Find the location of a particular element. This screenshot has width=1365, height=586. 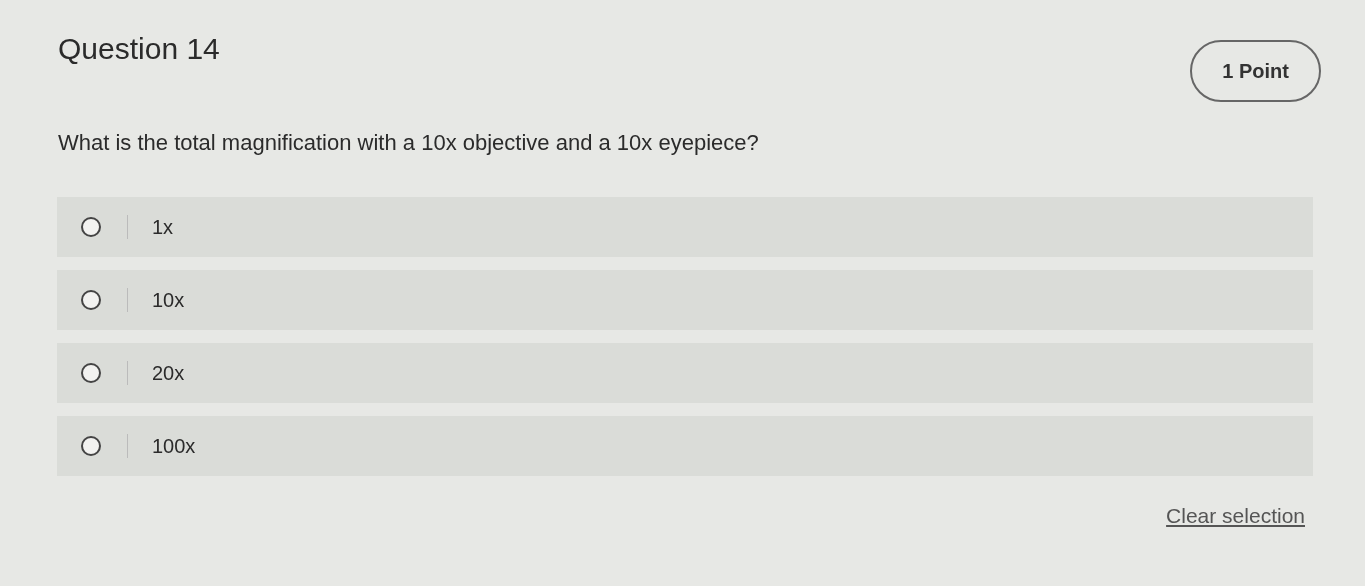

question-text: What is the total magnification with a 10x objective and a 10x eyepiece? is located at coordinates (408, 142).